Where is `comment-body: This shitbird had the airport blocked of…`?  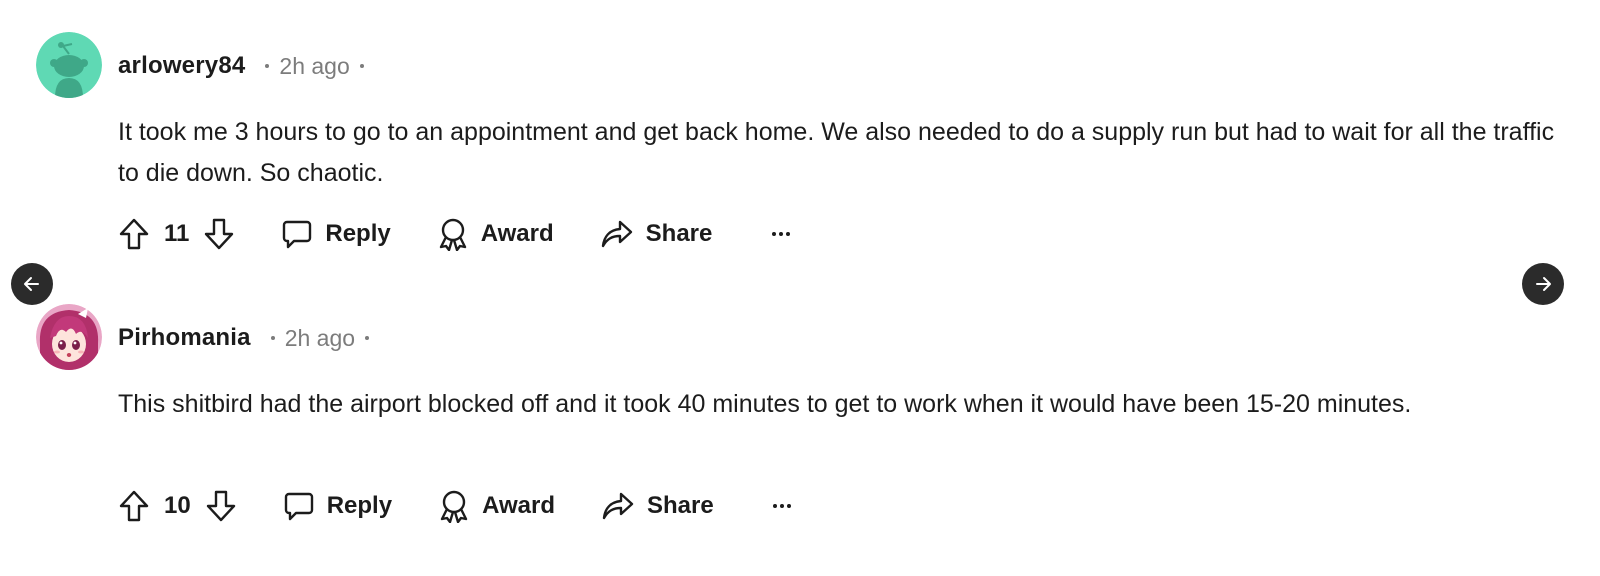 comment-body: This shitbird had the airport blocked of… is located at coordinates (765, 404).